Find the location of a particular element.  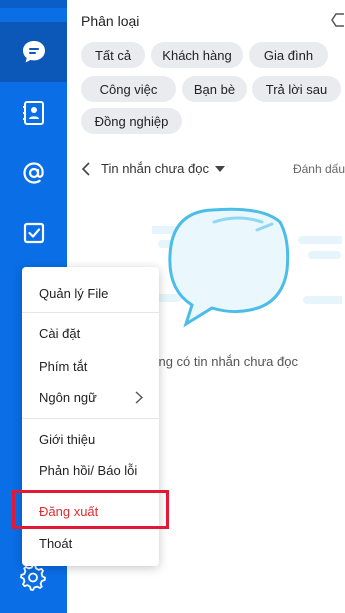

tag-icon is located at coordinates (338, 20).